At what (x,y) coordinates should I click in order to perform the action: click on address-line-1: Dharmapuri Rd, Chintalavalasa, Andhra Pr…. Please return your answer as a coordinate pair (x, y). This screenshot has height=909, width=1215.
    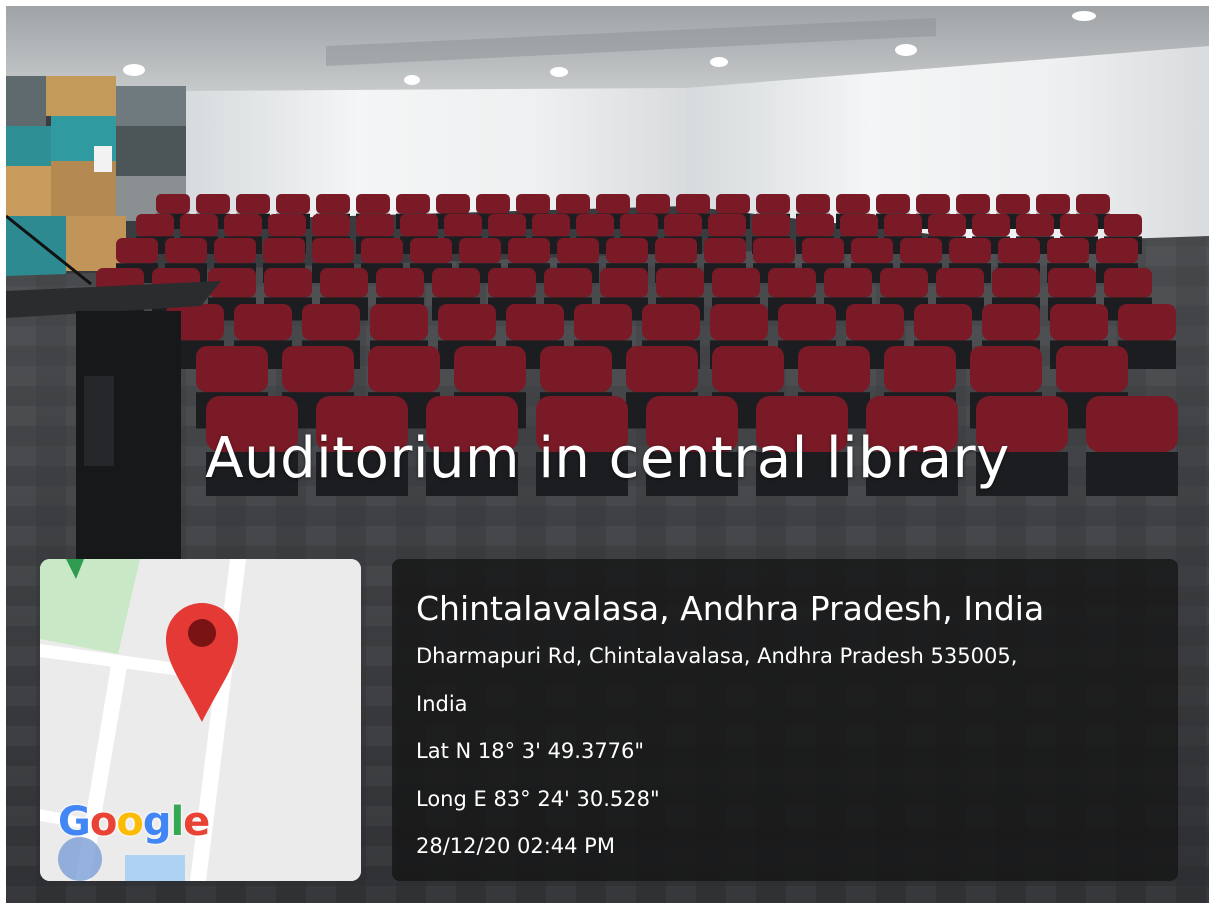
    Looking at the image, I should click on (717, 656).